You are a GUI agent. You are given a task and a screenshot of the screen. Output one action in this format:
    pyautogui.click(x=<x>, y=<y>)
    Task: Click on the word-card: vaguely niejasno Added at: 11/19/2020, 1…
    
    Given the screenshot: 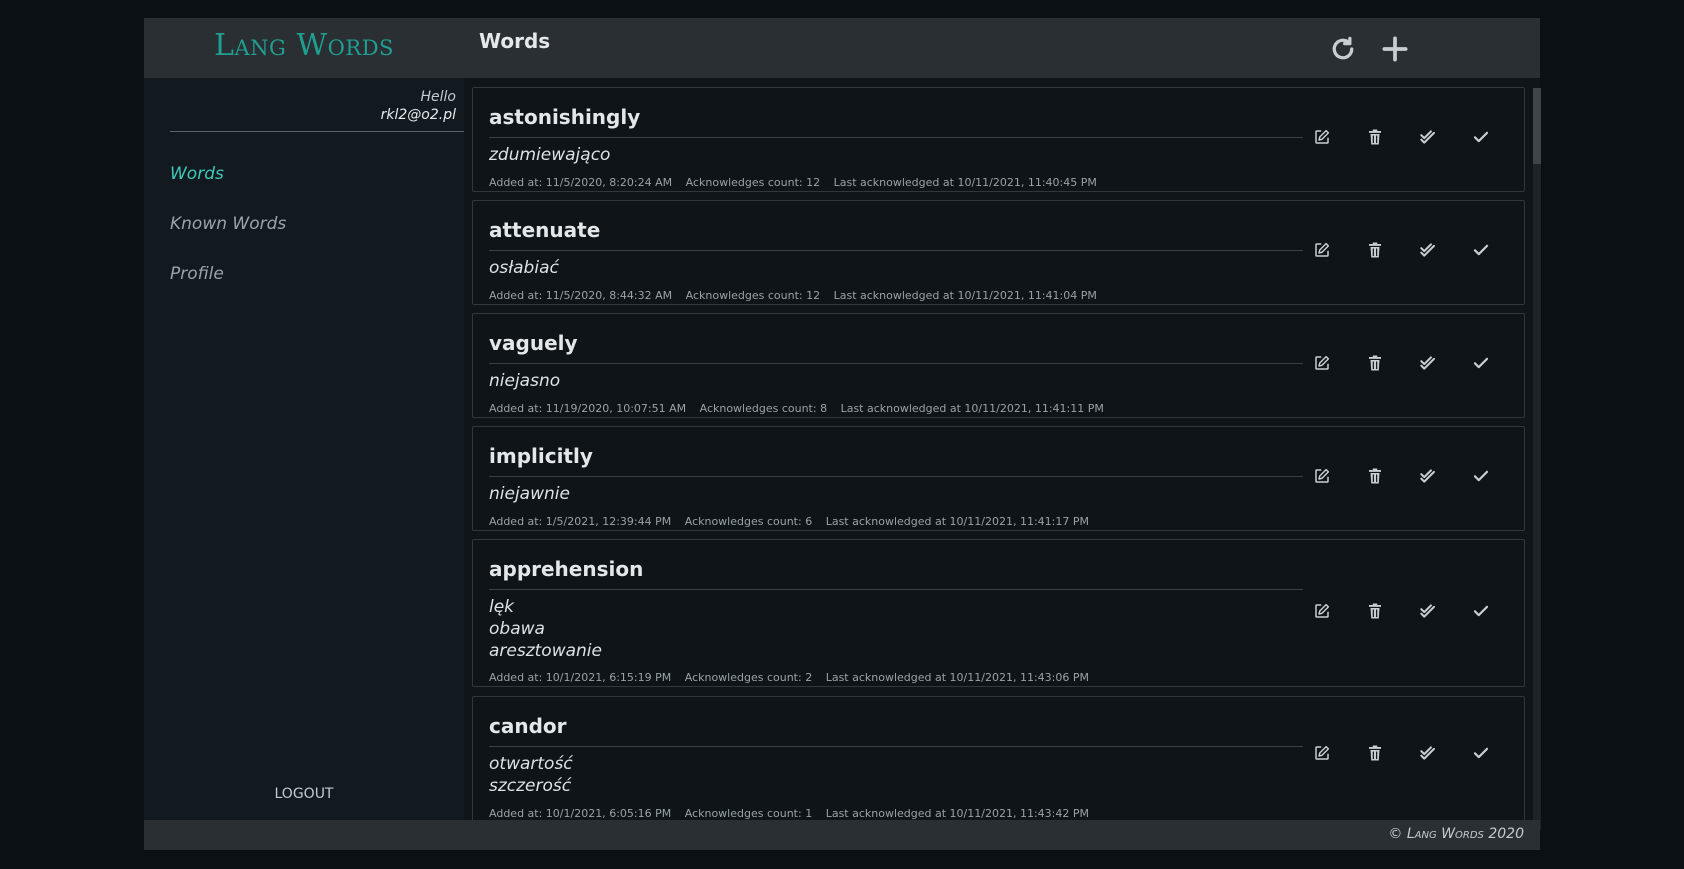 What is the action you would take?
    pyautogui.click(x=998, y=365)
    